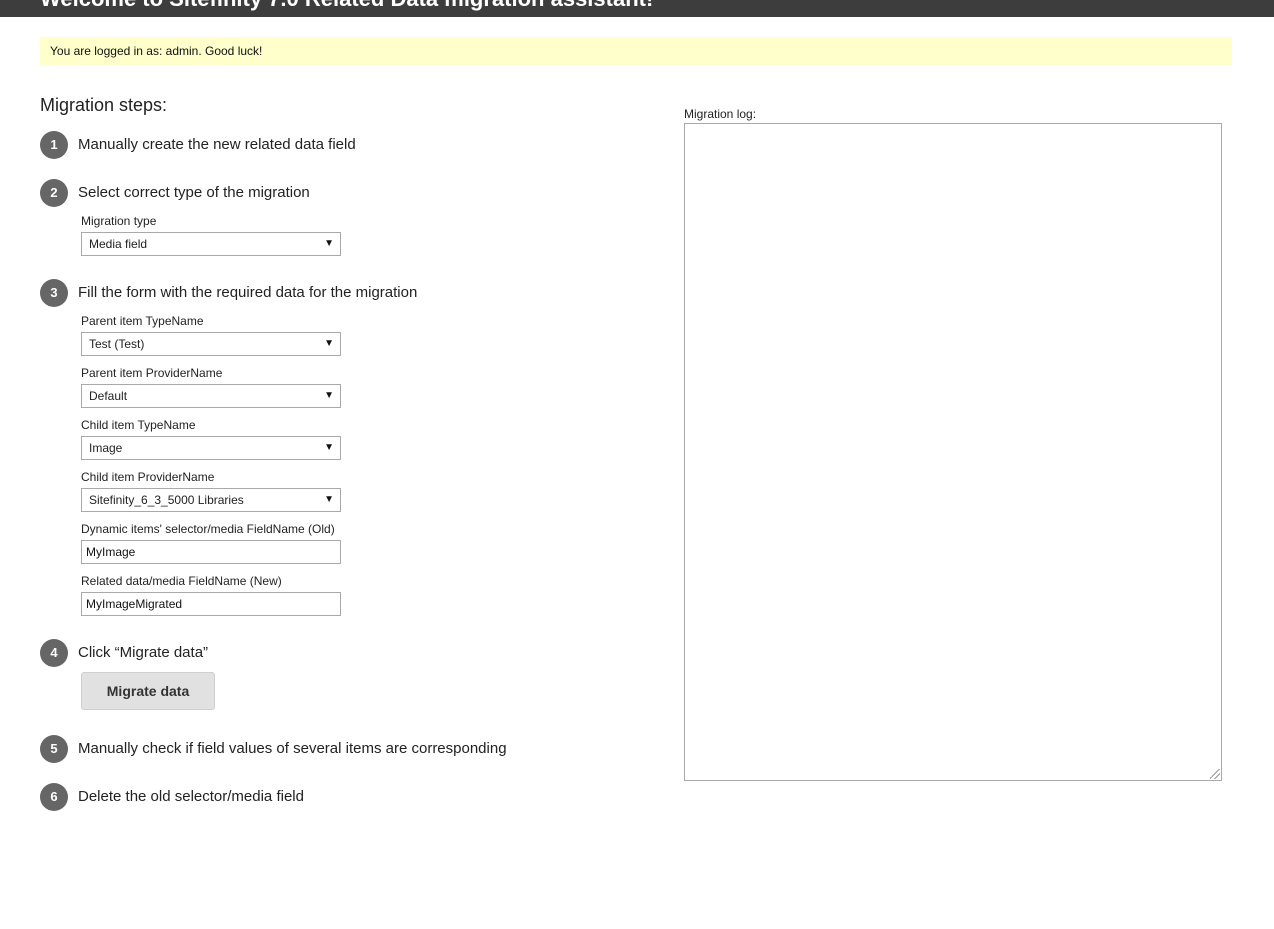 The width and height of the screenshot is (1274, 929). I want to click on step-number-badge: 5, so click(54, 749).